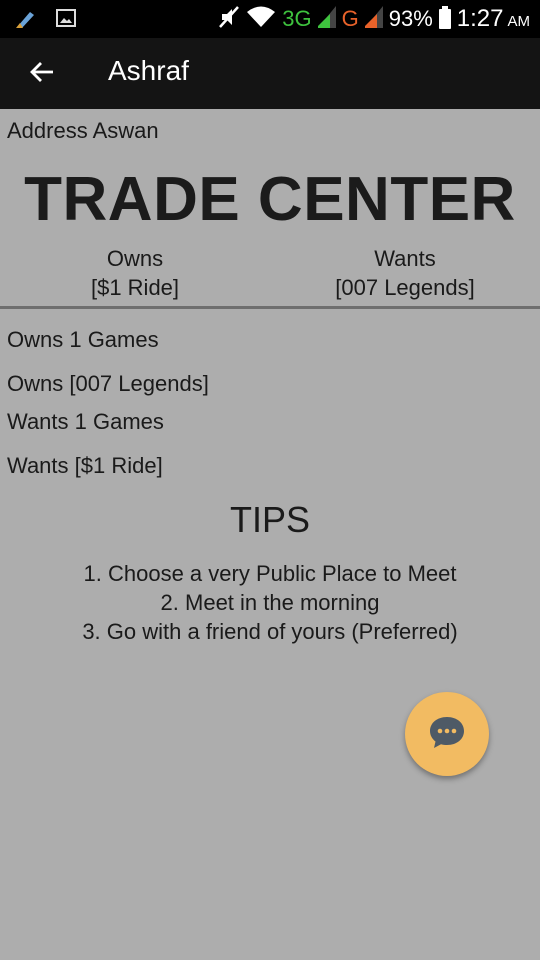 This screenshot has width=540, height=960. I want to click on back-button, so click(42, 74).